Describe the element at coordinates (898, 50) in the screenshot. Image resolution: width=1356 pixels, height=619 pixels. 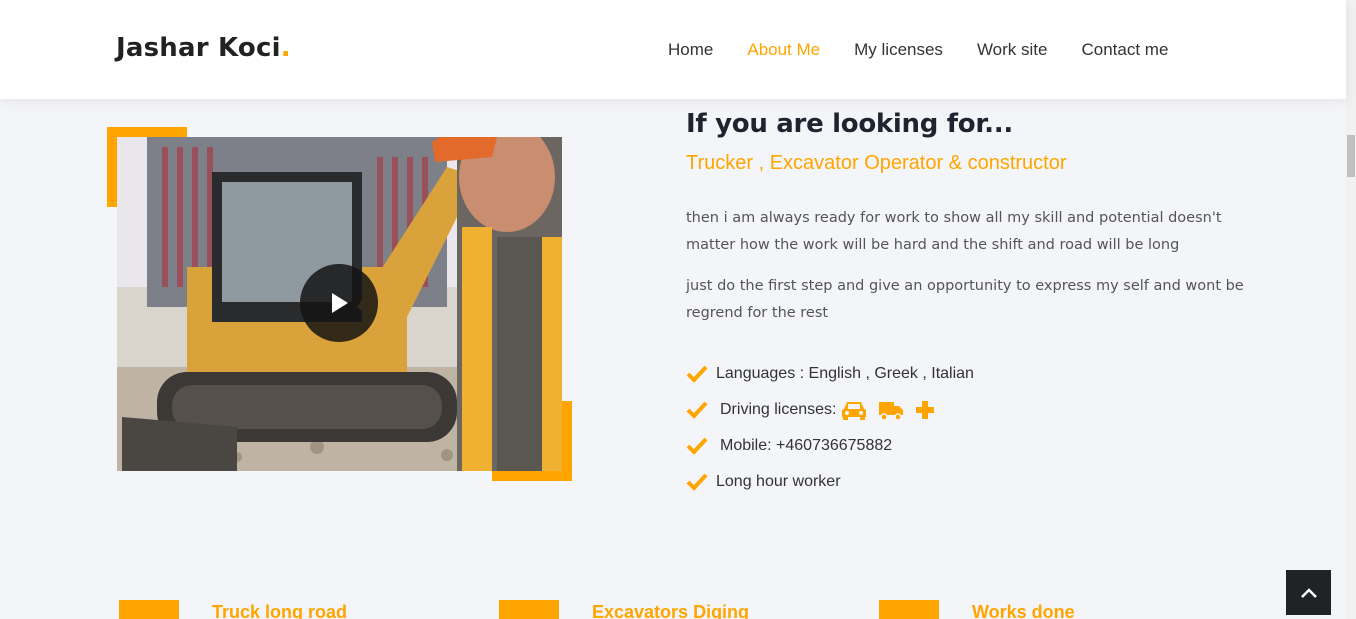
I see `nav-my-licenses: My licenses` at that location.